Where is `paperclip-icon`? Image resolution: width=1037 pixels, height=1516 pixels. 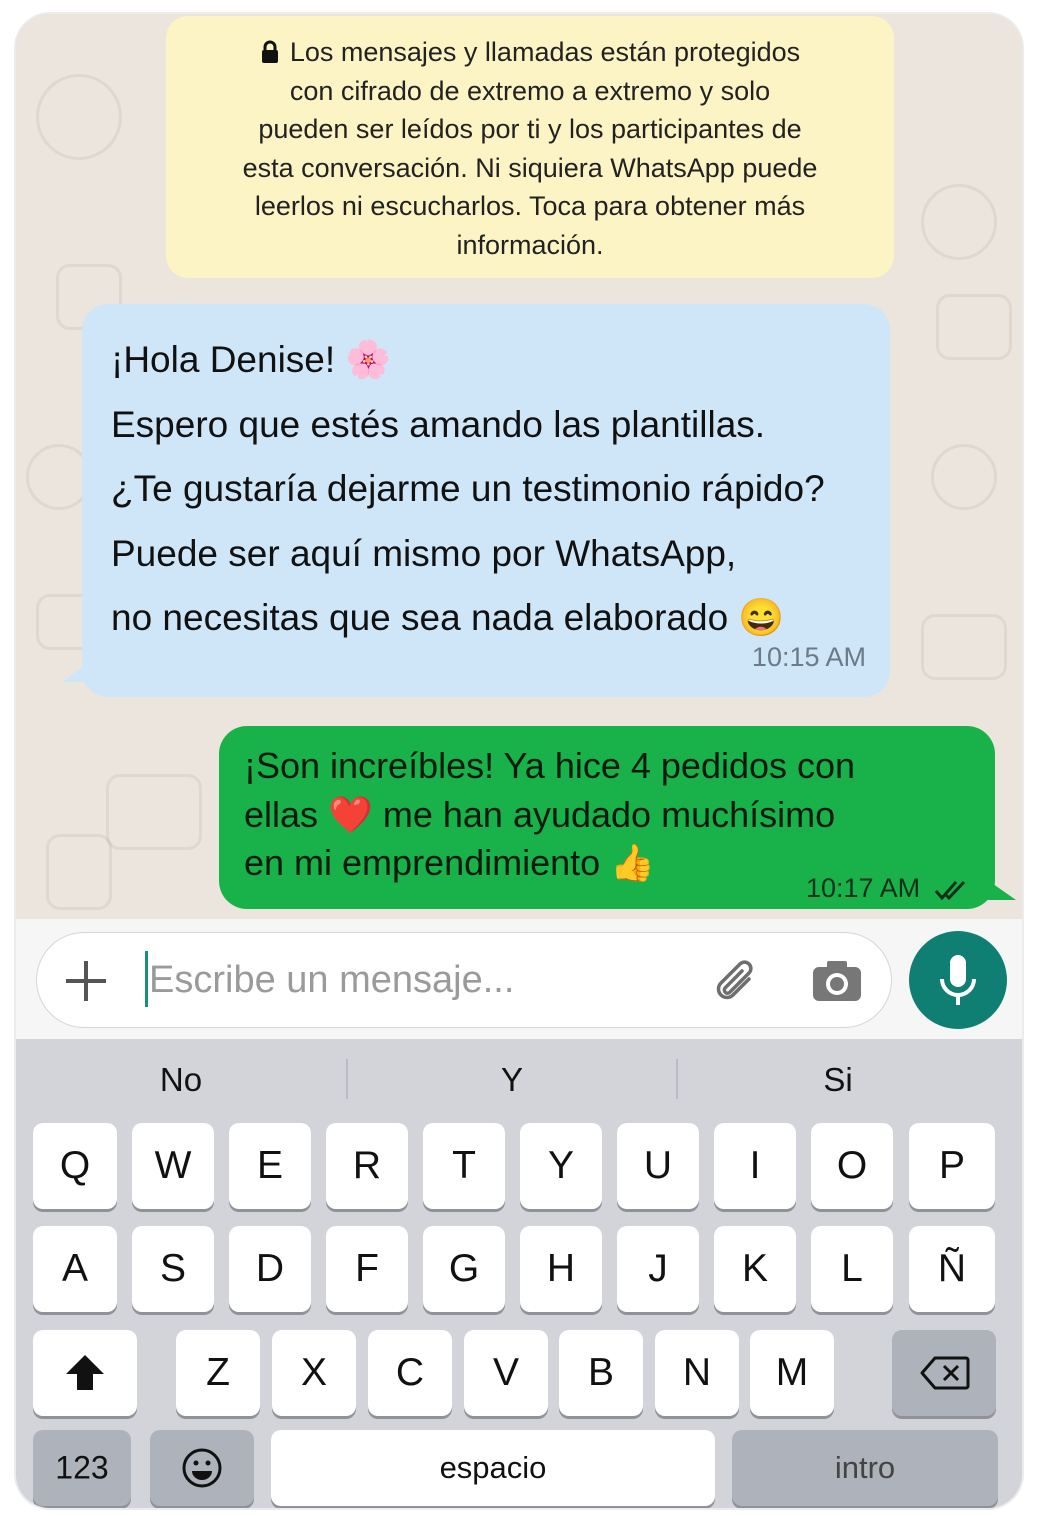 paperclip-icon is located at coordinates (737, 981).